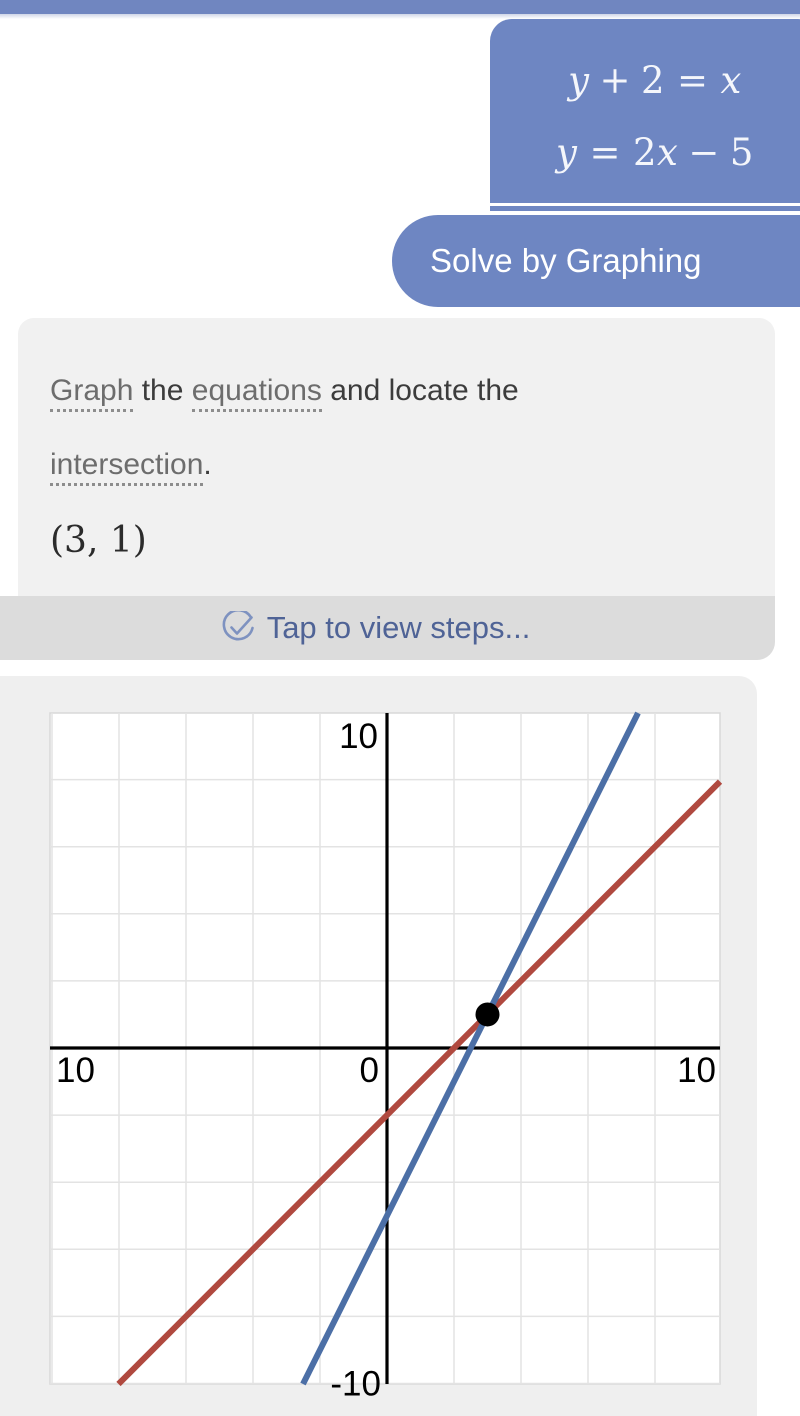  I want to click on glossary-link-intersection: intersection, so click(127, 467).